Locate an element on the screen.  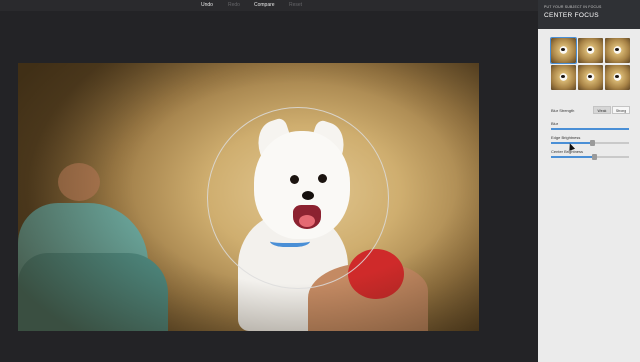
focus-circle-handle is located at coordinates (298, 198).